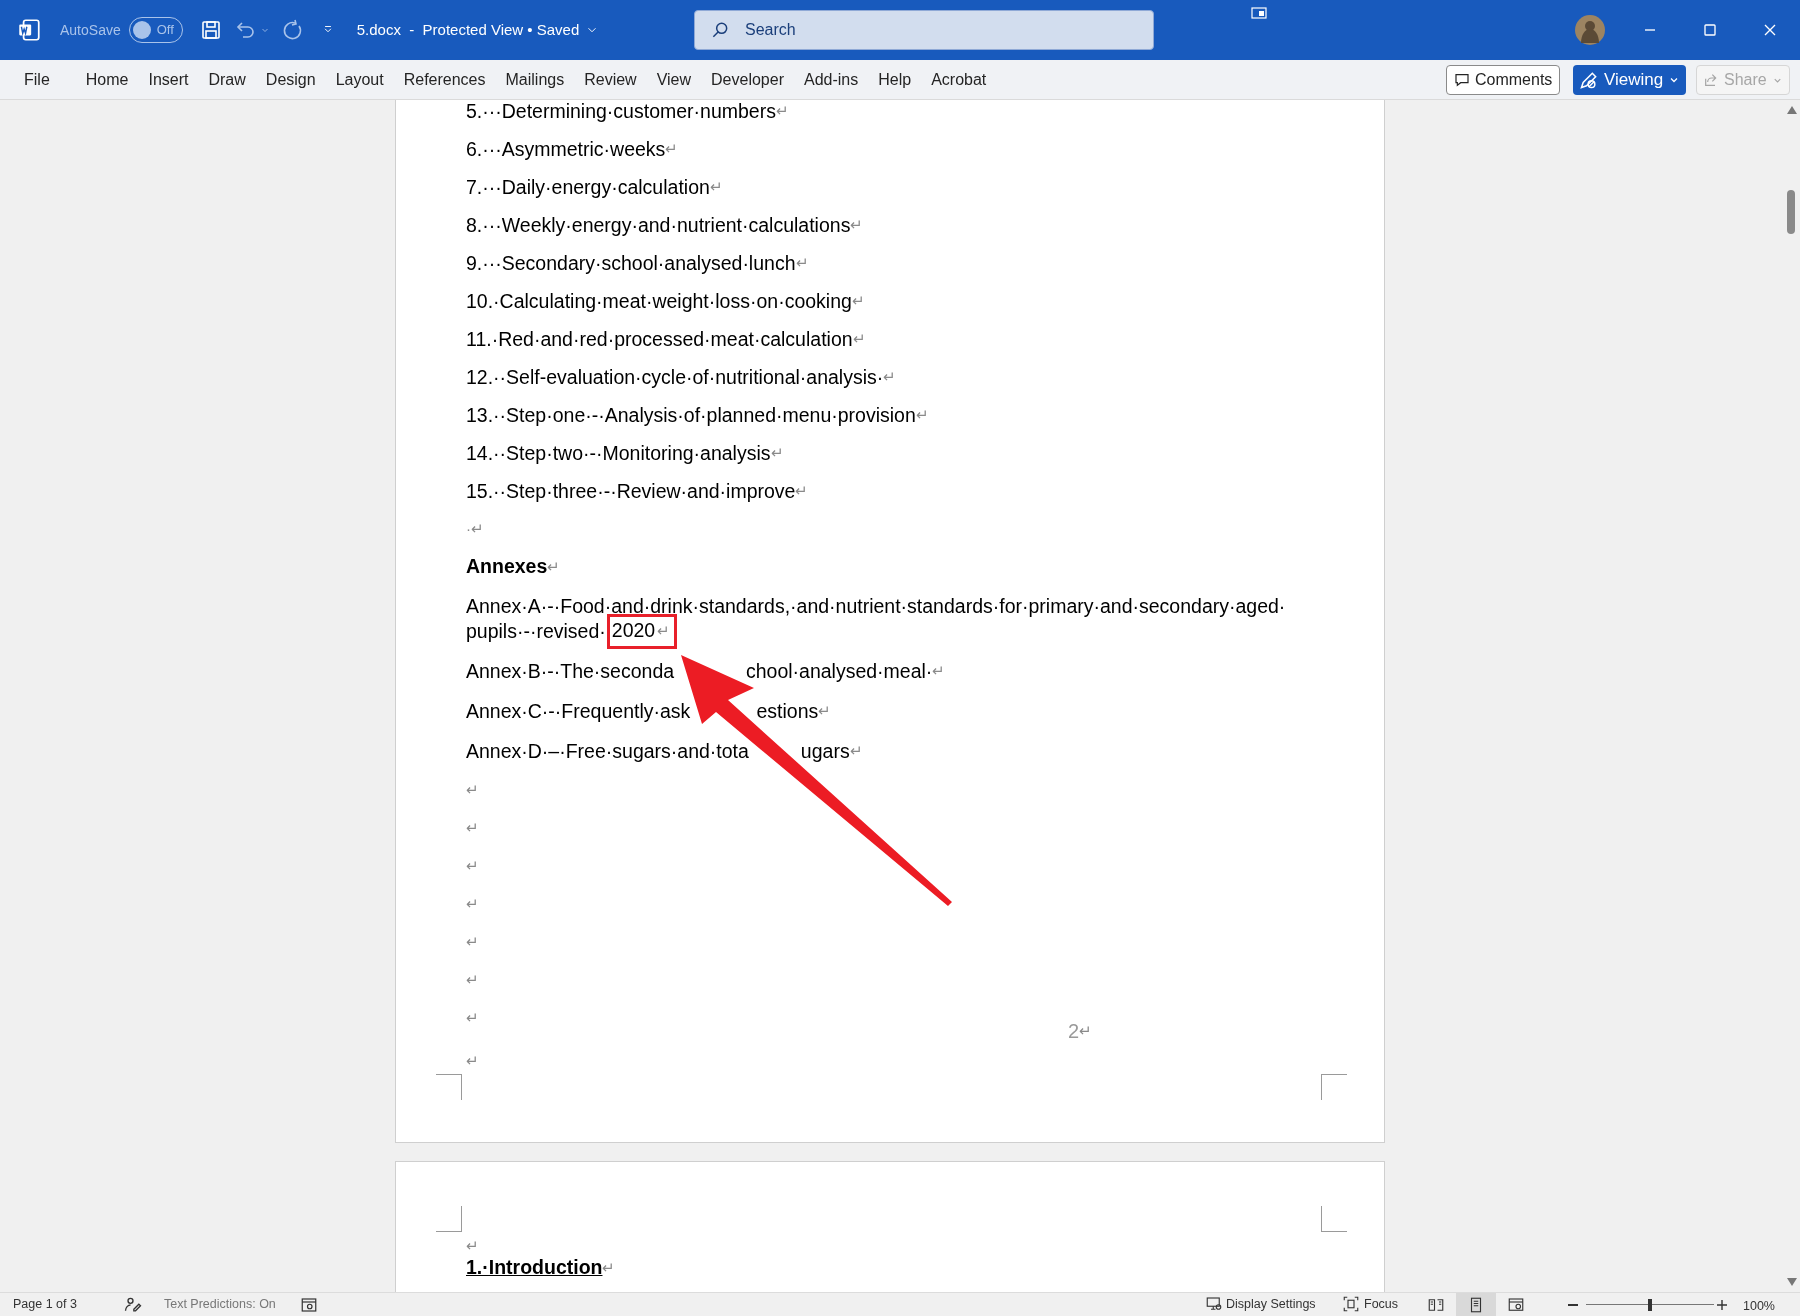 Image resolution: width=1800 pixels, height=1316 pixels. What do you see at coordinates (45, 1304) in the screenshot?
I see `page-count: Page 1 of 3` at bounding box center [45, 1304].